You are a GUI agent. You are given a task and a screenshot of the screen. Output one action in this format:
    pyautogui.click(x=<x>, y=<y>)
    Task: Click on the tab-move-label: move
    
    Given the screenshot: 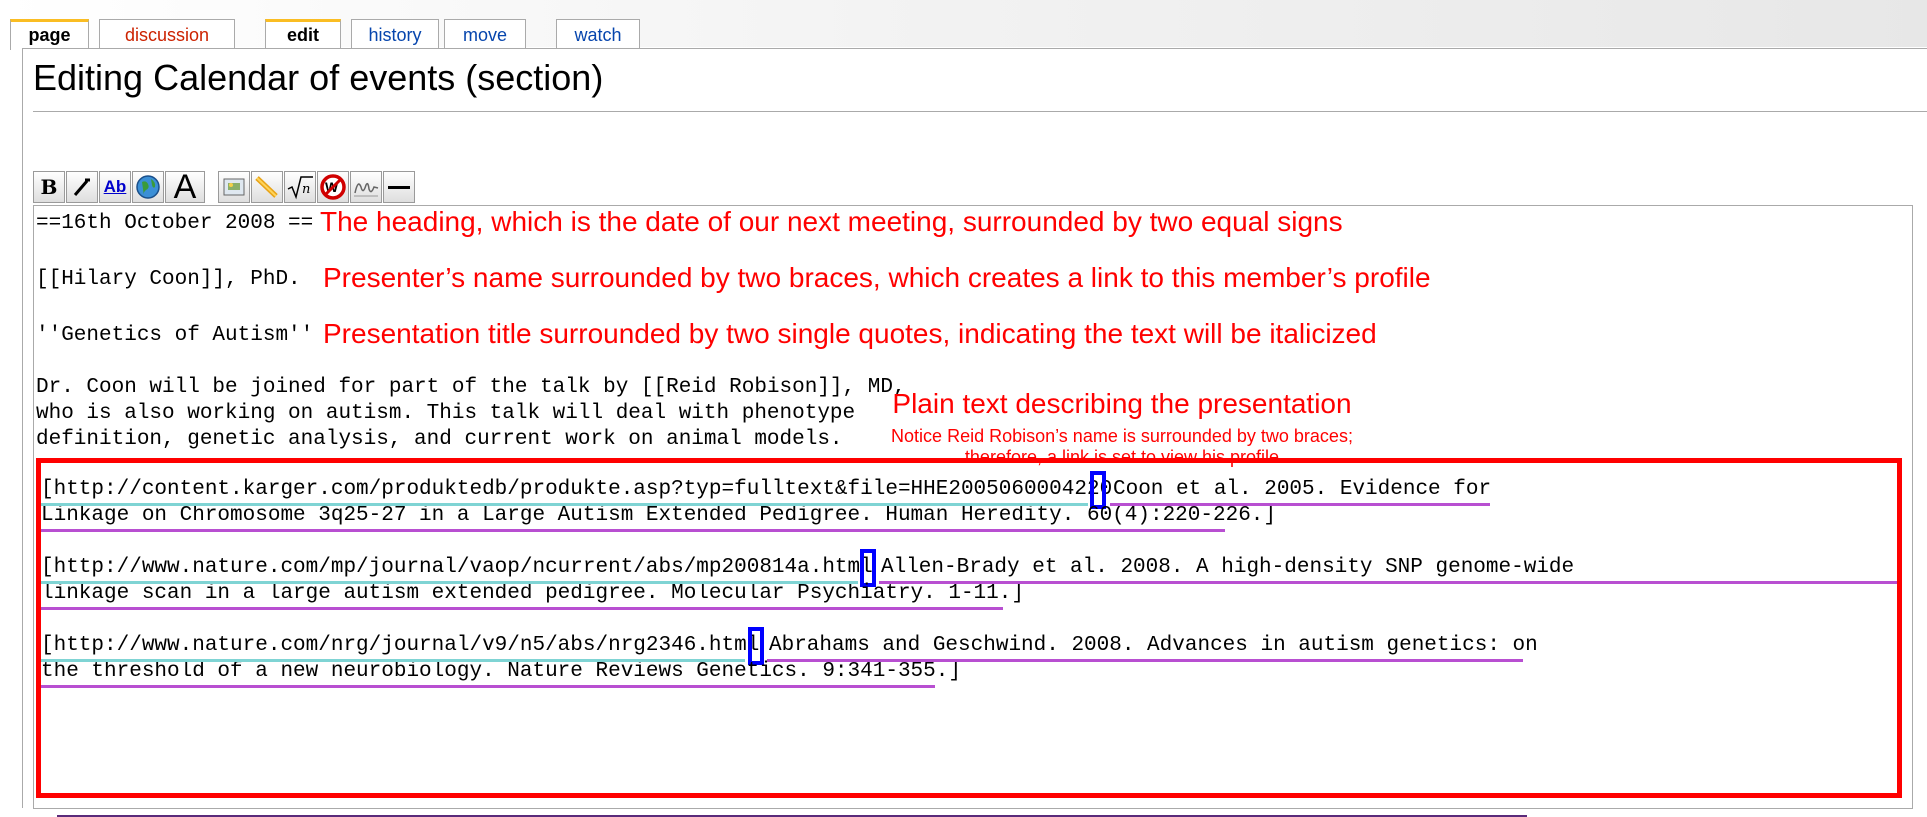 What is the action you would take?
    pyautogui.click(x=484, y=35)
    